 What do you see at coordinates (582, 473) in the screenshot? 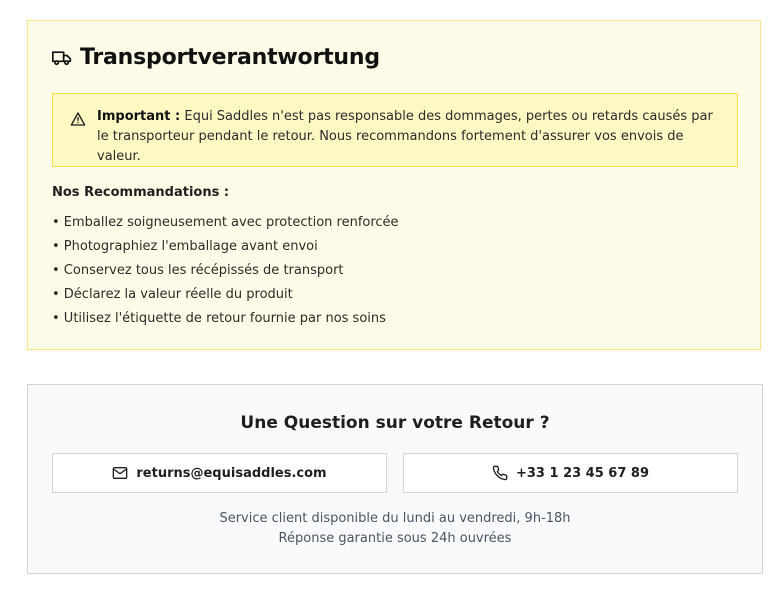
I see `phone-label: +33 1 23 45 67 89` at bounding box center [582, 473].